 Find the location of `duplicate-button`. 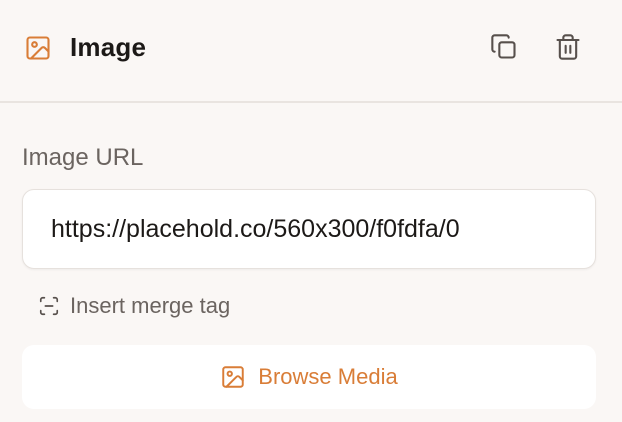

duplicate-button is located at coordinates (504, 47).